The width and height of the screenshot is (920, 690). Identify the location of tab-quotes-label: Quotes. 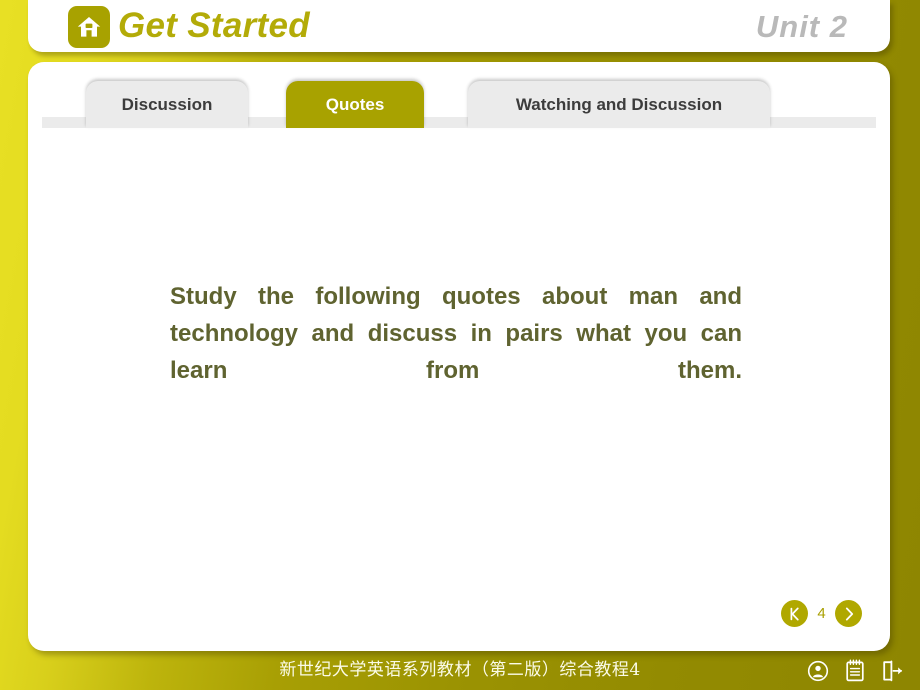
(355, 104).